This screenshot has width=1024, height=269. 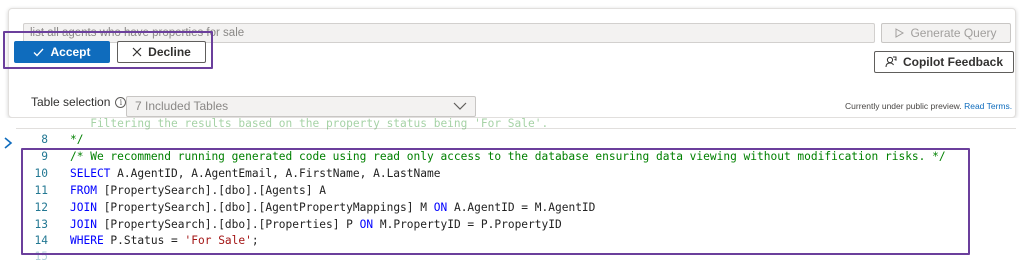 What do you see at coordinates (952, 62) in the screenshot?
I see `copilot-feedback-label: Copilot Feedback` at bounding box center [952, 62].